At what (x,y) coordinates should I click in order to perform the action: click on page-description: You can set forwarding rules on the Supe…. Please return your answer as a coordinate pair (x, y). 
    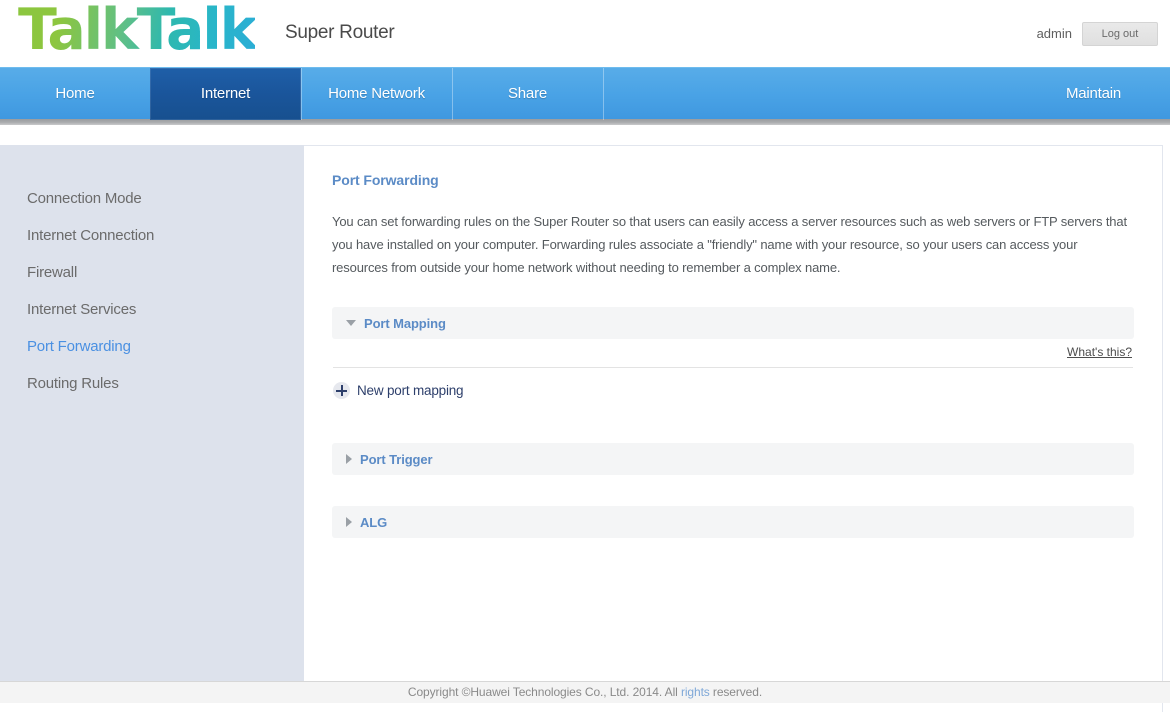
    Looking at the image, I should click on (729, 244).